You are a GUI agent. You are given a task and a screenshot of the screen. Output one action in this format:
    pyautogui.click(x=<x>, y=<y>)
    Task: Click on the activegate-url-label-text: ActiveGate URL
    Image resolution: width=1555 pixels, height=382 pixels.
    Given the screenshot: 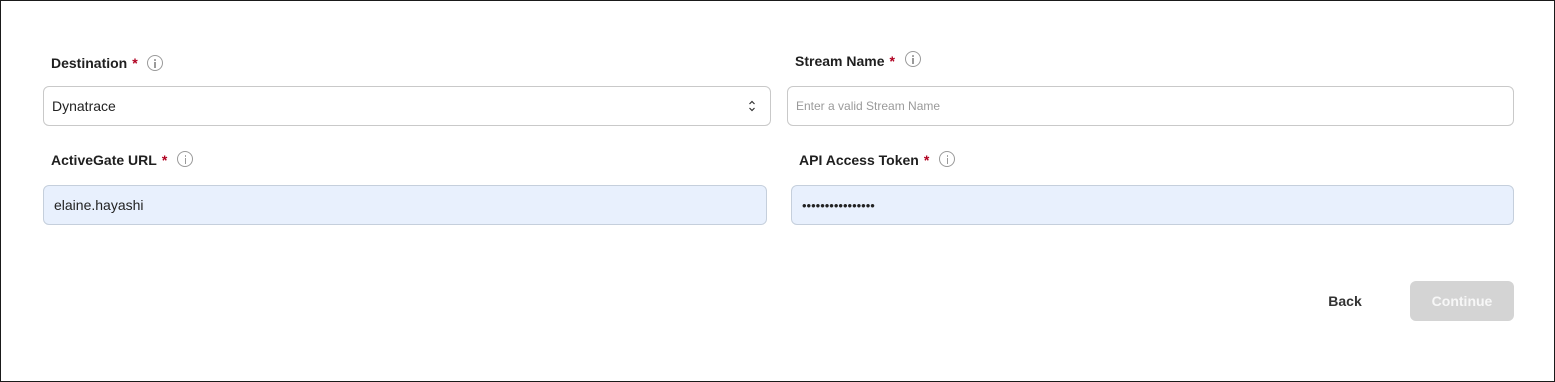 What is the action you would take?
    pyautogui.click(x=104, y=160)
    